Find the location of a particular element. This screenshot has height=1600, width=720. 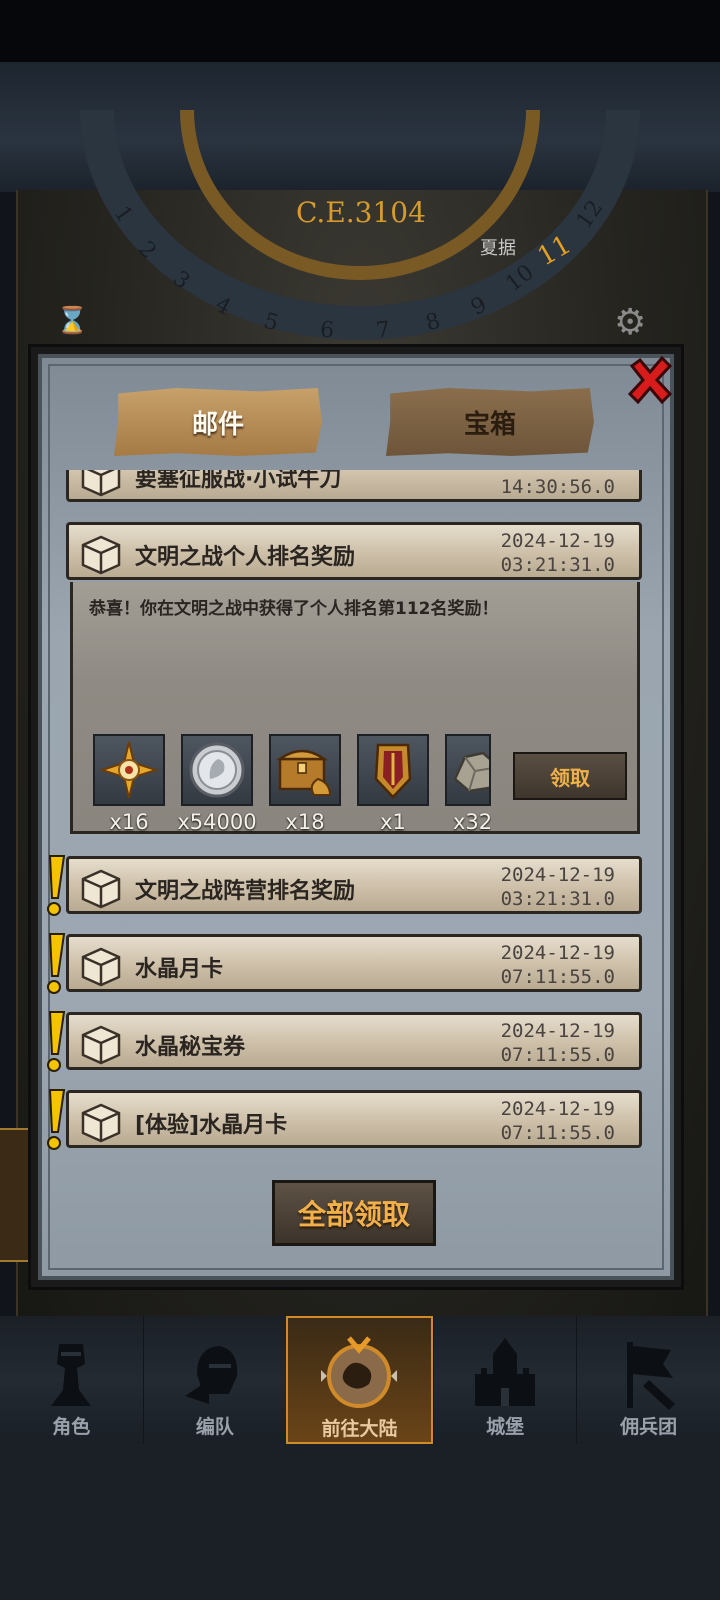

mail-row-expanded: 文明之战个人排名奖励 2024-12-19 03:21:31.0 is located at coordinates (354, 551).